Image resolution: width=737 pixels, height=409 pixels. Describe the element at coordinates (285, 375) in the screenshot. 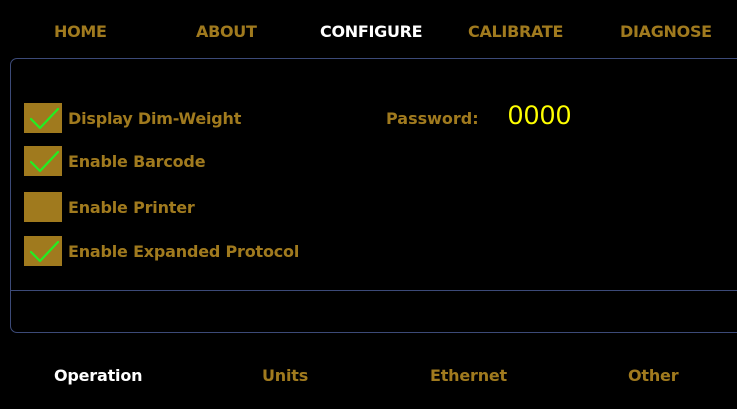

I see `tab-units: Units` at that location.